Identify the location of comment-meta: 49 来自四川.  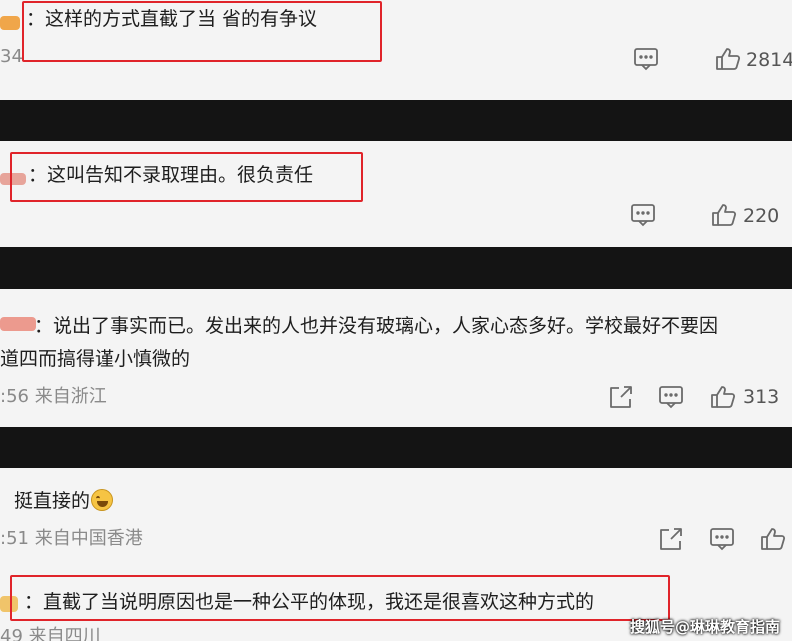
(50, 633).